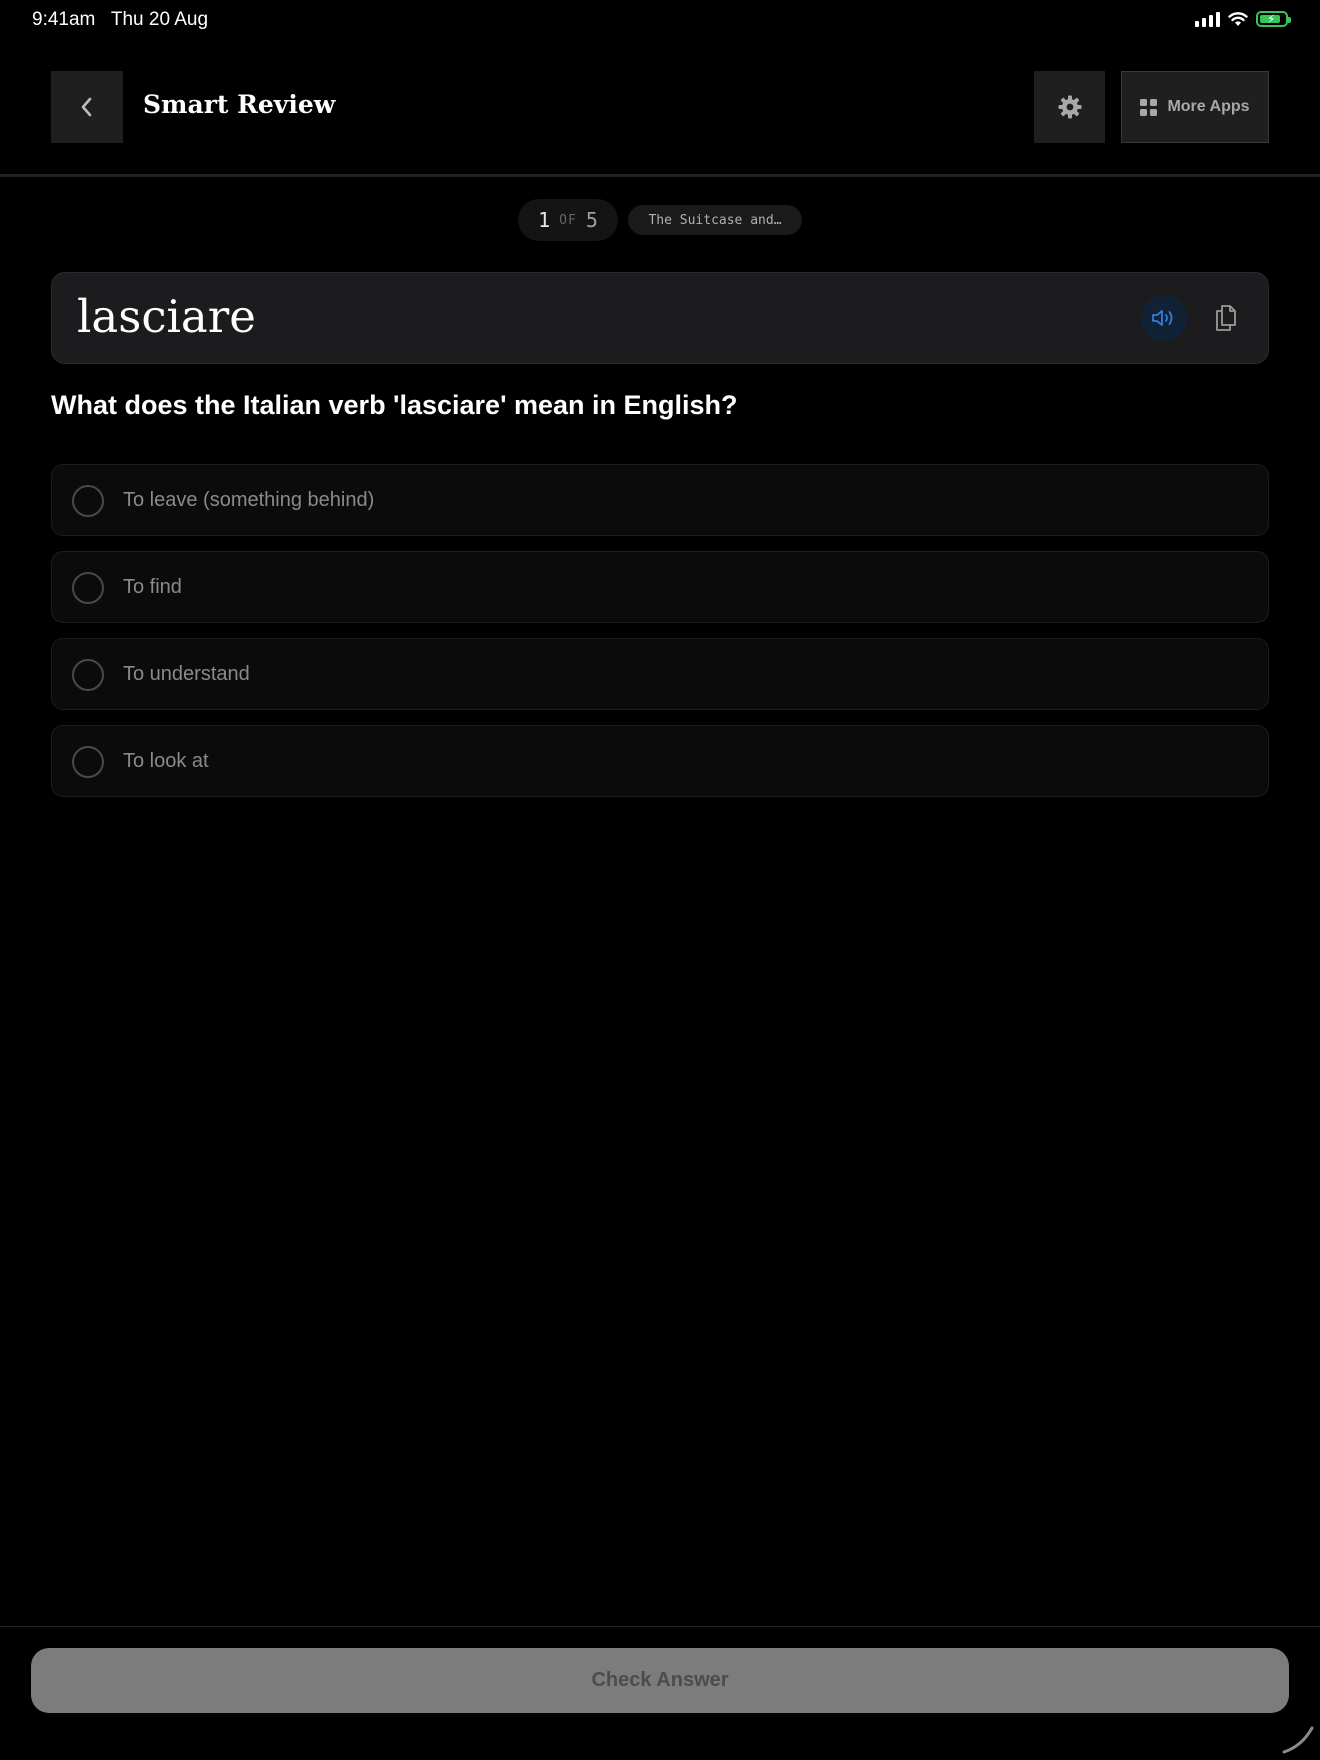 The height and width of the screenshot is (1760, 1320). I want to click on check-answer-button: Check Answer, so click(660, 1680).